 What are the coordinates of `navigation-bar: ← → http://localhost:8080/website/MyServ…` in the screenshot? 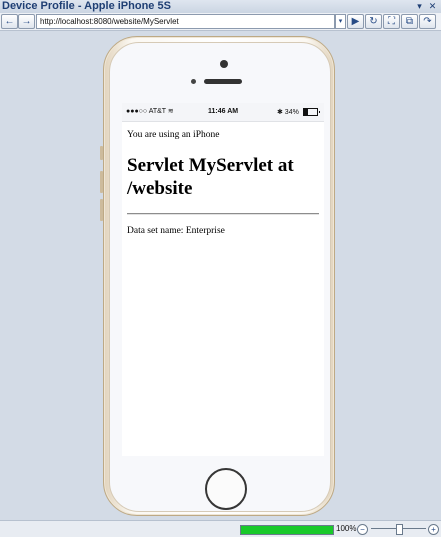 It's located at (220, 22).